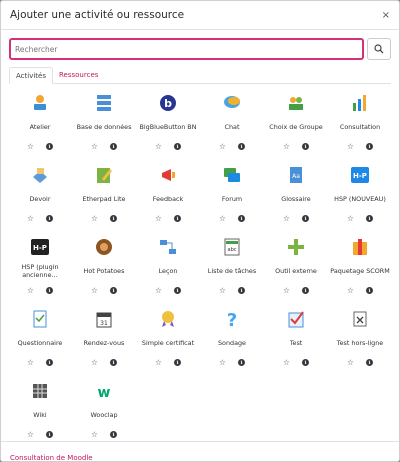 This screenshot has width=400, height=462. I want to click on activity-item: abc Liste de tâches ☆ i, so click(232, 268).